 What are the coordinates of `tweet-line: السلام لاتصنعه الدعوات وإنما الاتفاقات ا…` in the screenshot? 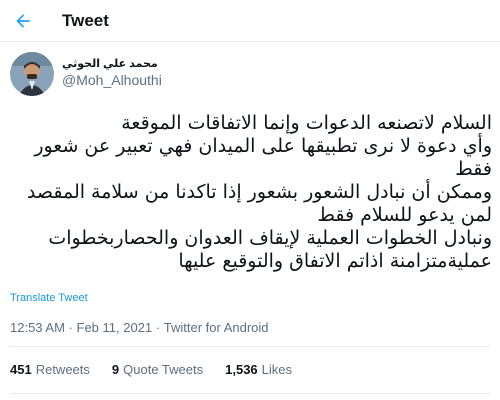 It's located at (306, 123).